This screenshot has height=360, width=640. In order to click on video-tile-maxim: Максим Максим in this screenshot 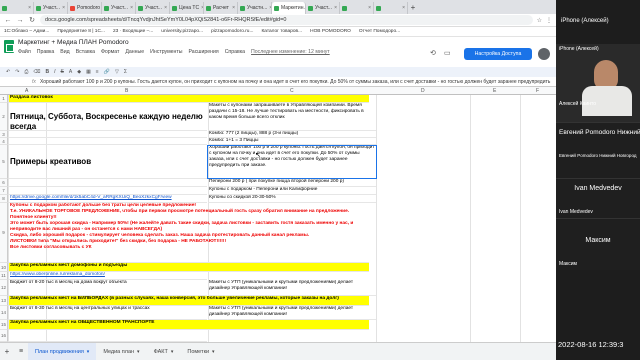, I will do `click(598, 244)`.